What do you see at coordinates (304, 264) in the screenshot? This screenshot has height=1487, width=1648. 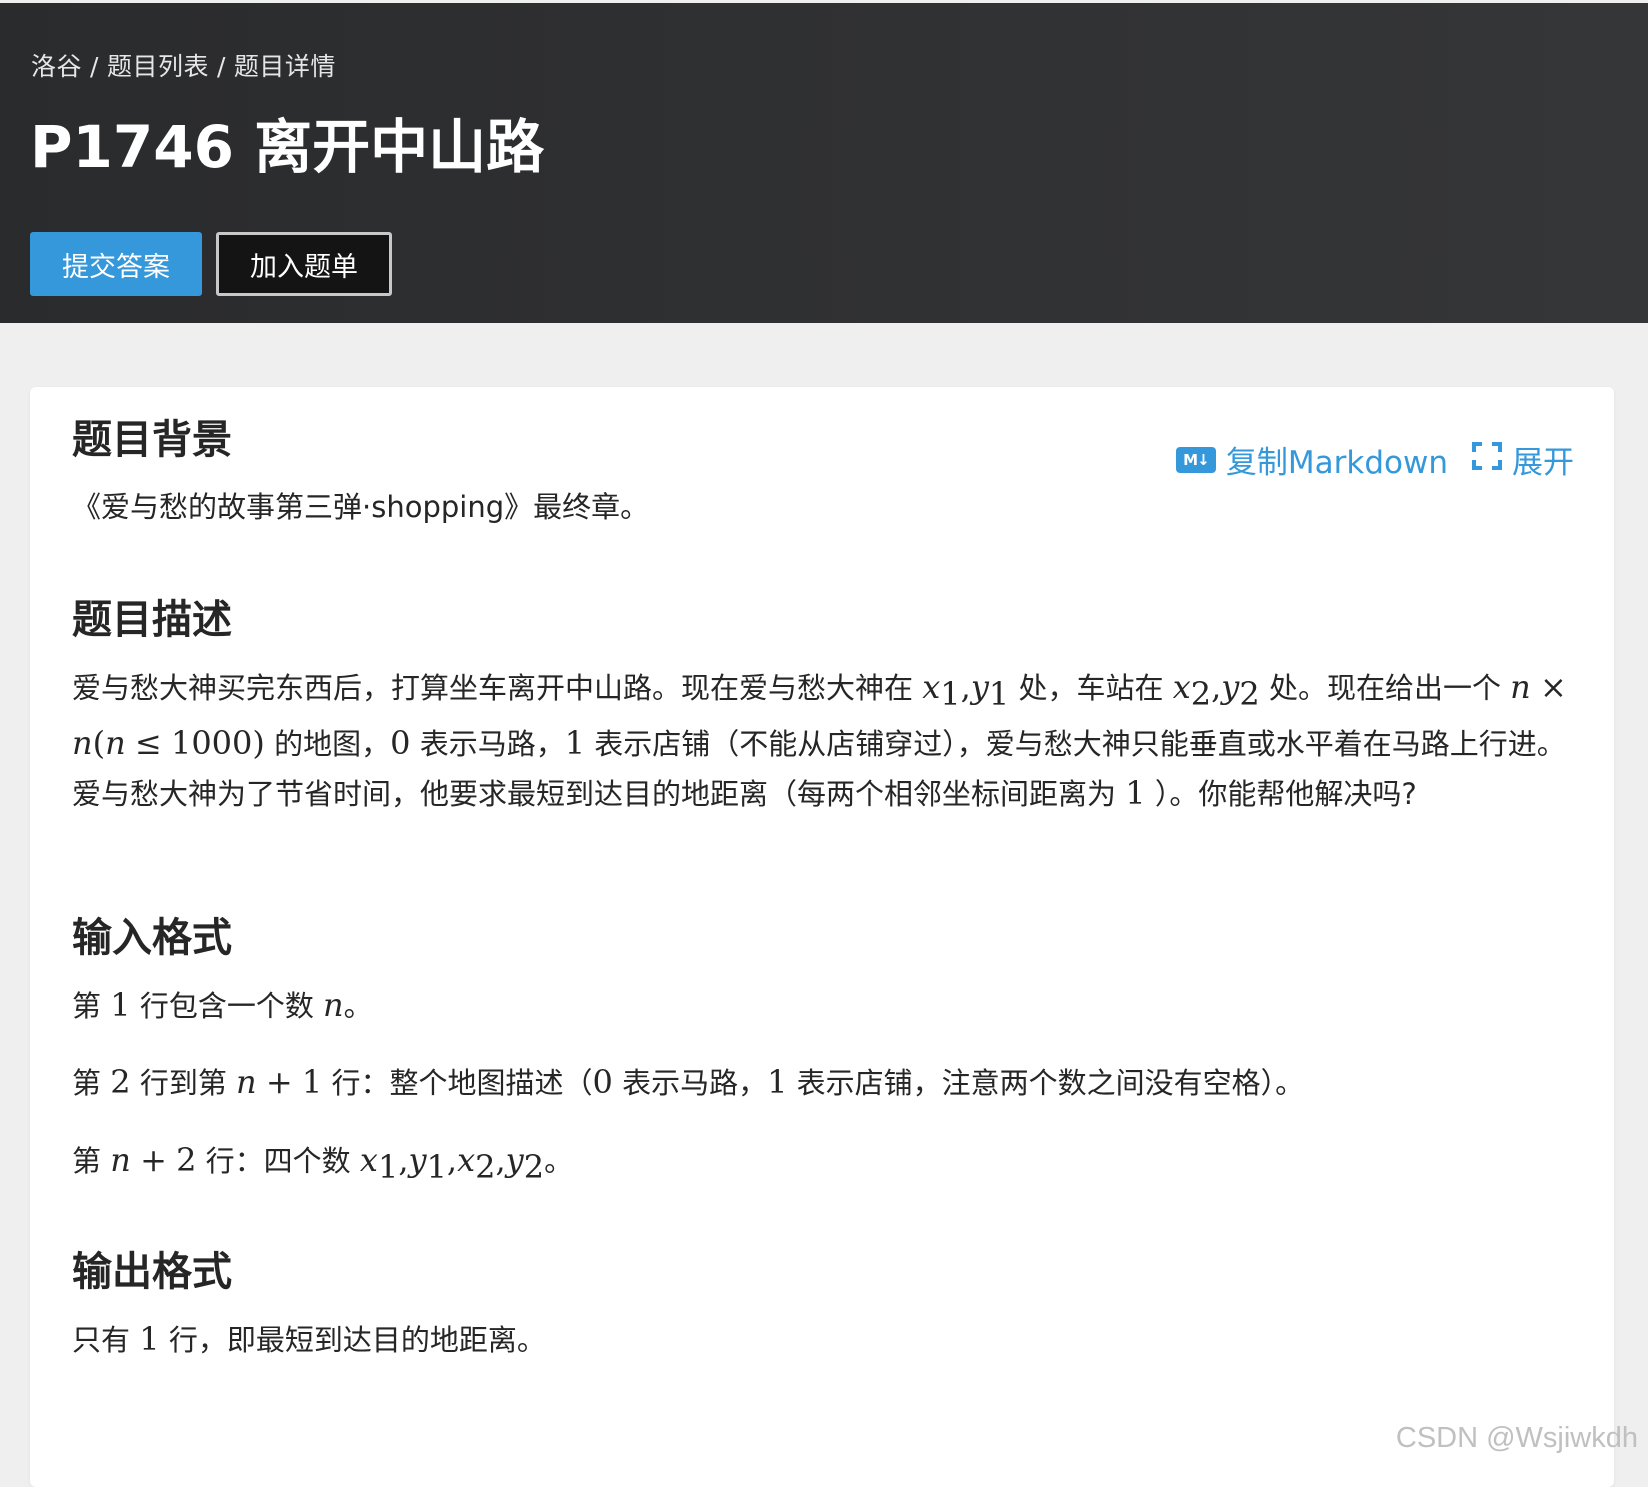 I see `add-to-list-button: 加入题单` at bounding box center [304, 264].